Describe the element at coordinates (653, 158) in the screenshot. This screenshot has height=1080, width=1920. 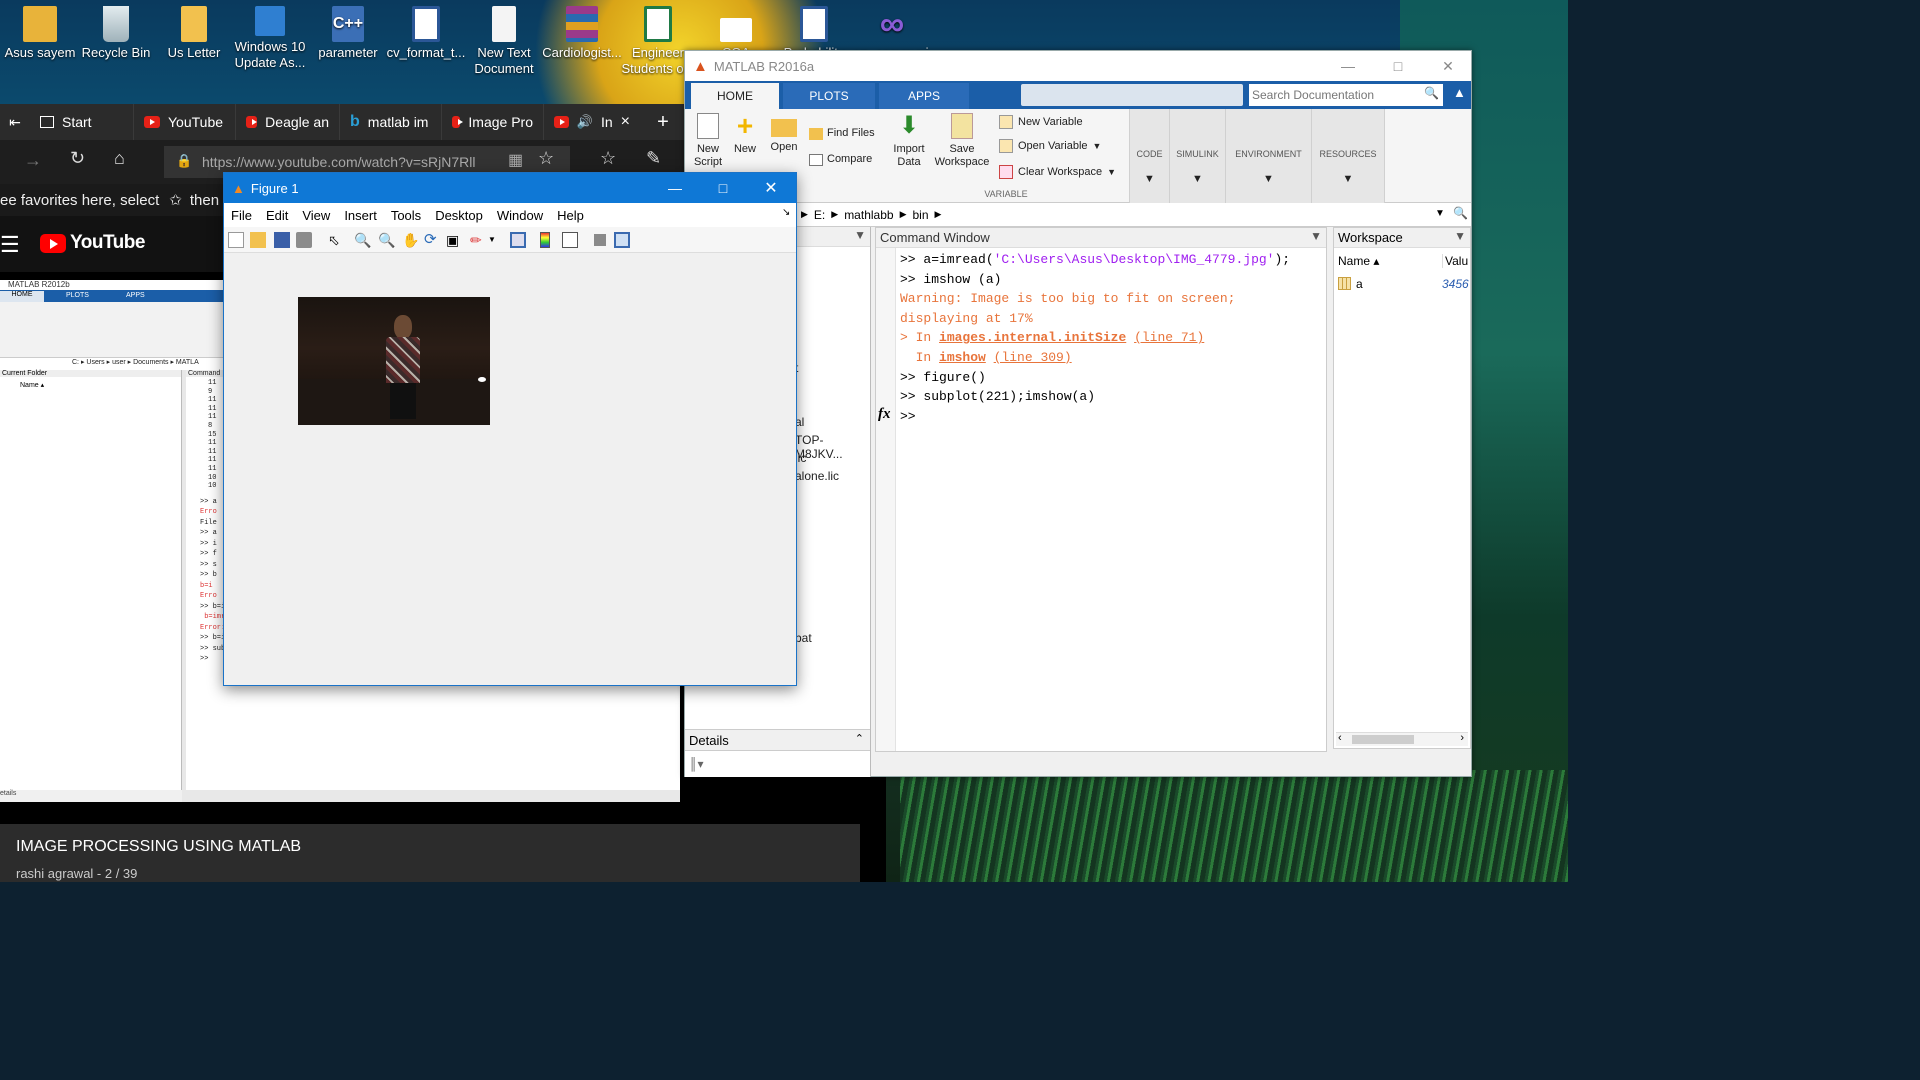
I see `pen-notes-icon: ✎` at that location.